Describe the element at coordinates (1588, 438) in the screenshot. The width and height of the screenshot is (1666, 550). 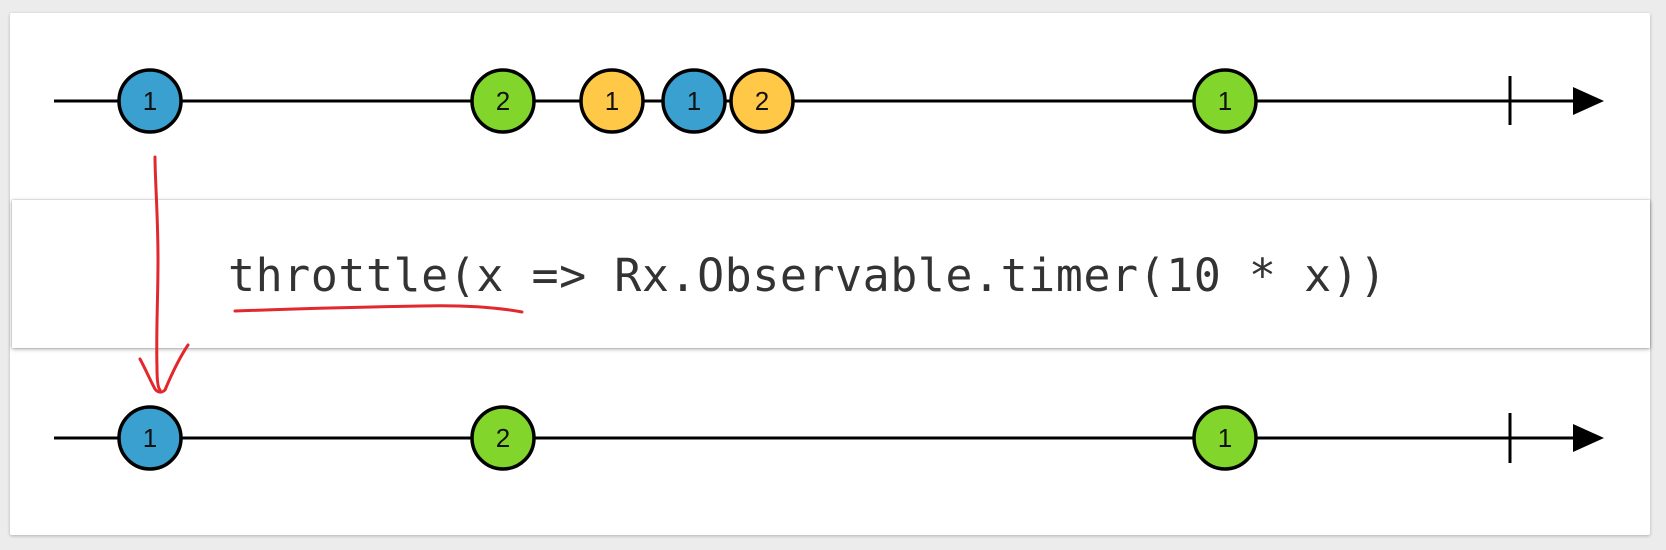
I see `output-timeline-arrowhead` at that location.